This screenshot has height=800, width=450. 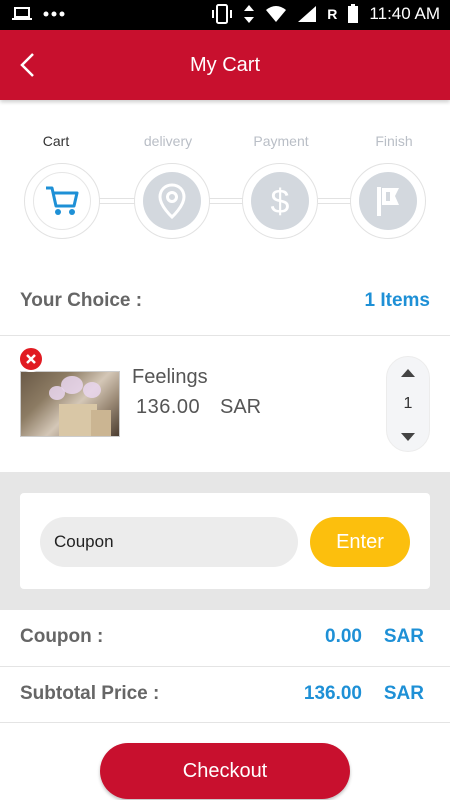 What do you see at coordinates (225, 771) in the screenshot?
I see `checkout-button: Checkout` at bounding box center [225, 771].